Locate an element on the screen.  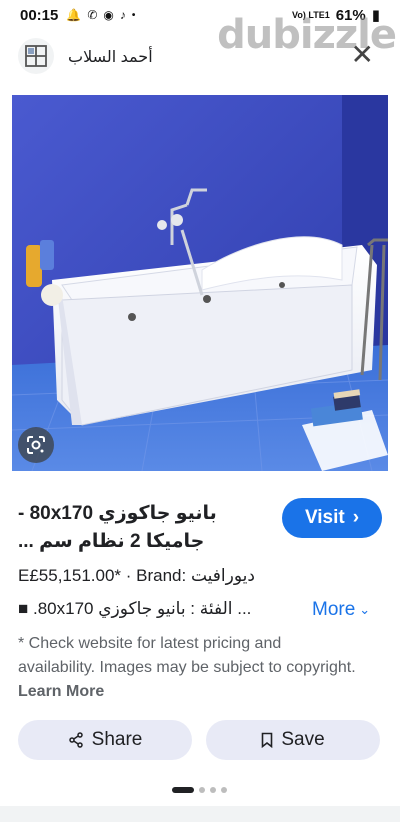
bell-icon: 🔔 is located at coordinates (74, 15).